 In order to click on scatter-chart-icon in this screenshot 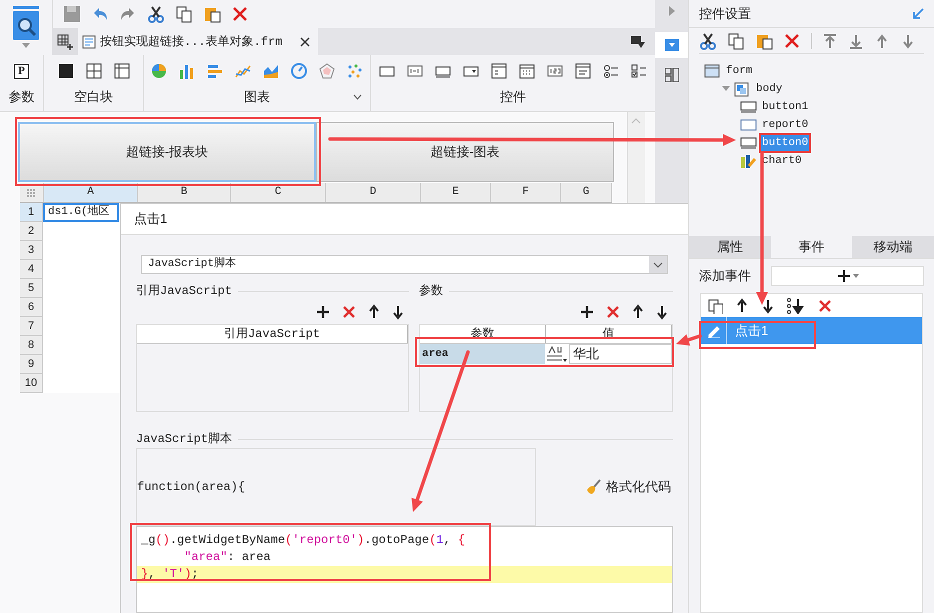, I will do `click(355, 71)`.